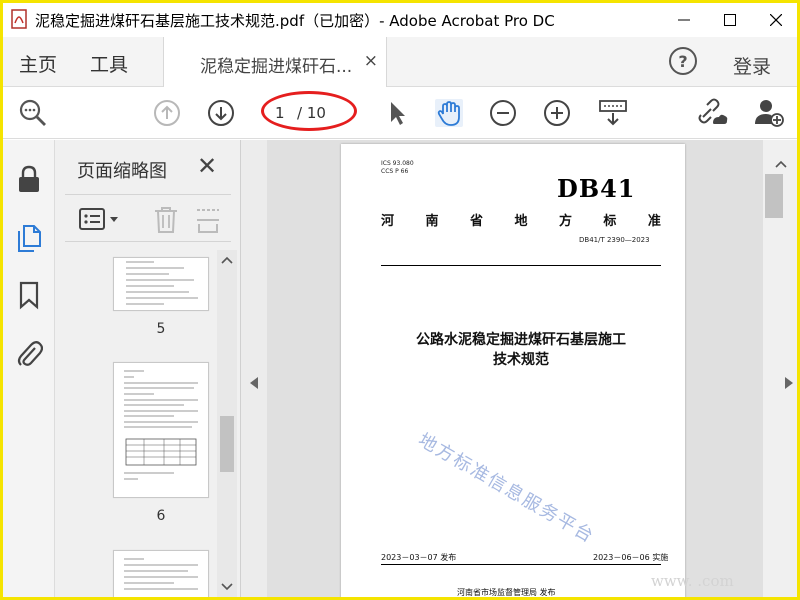 This screenshot has height=600, width=800. What do you see at coordinates (122, 171) in the screenshot?
I see `panel-title: 页面缩略图` at bounding box center [122, 171].